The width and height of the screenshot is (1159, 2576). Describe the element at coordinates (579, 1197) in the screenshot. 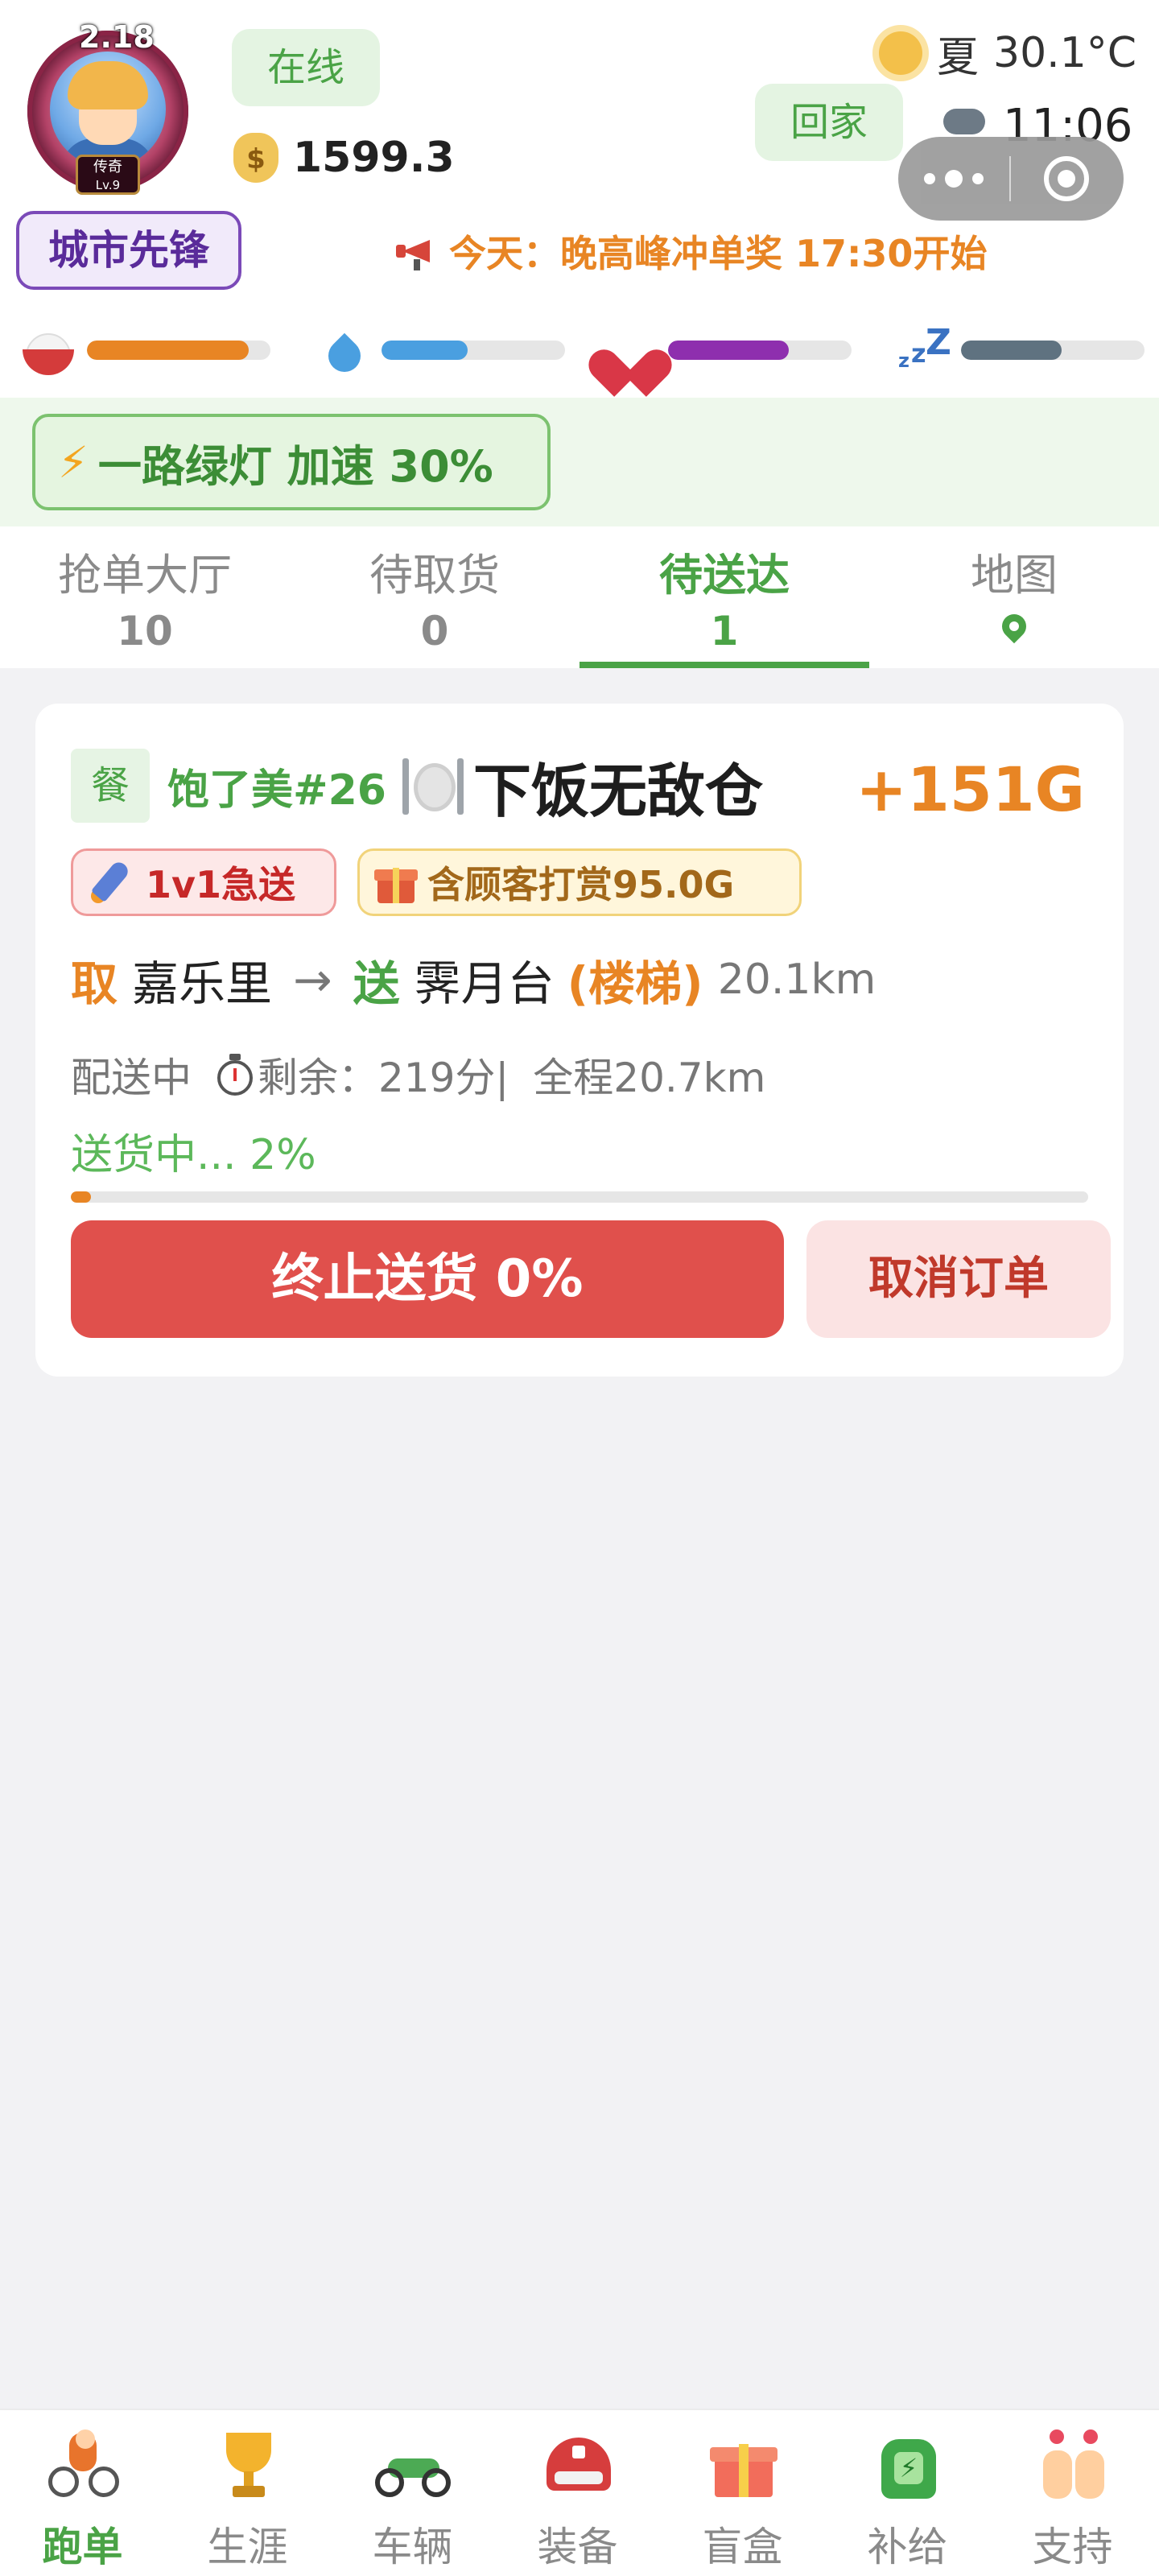

I see `delivery-progress-bar` at that location.